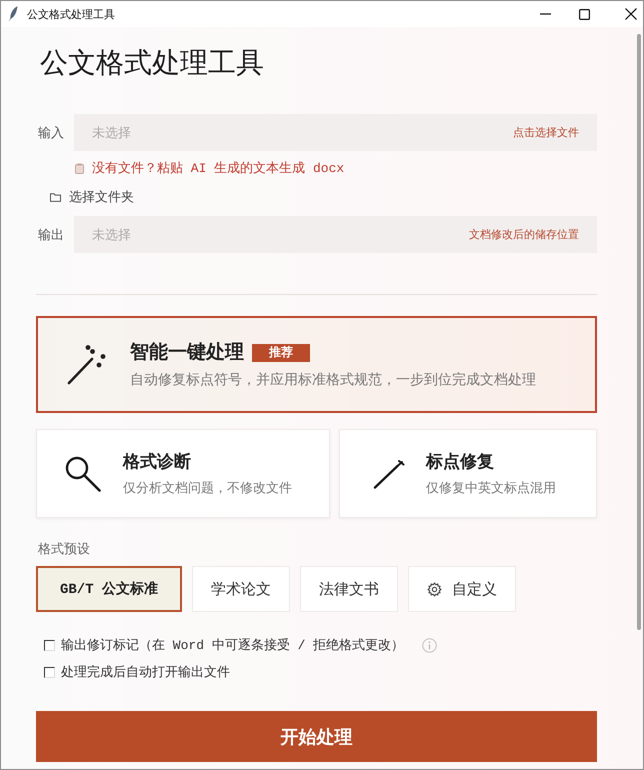 This screenshot has height=770, width=644. Describe the element at coordinates (51, 133) in the screenshot. I see `field-label: 输入` at that location.